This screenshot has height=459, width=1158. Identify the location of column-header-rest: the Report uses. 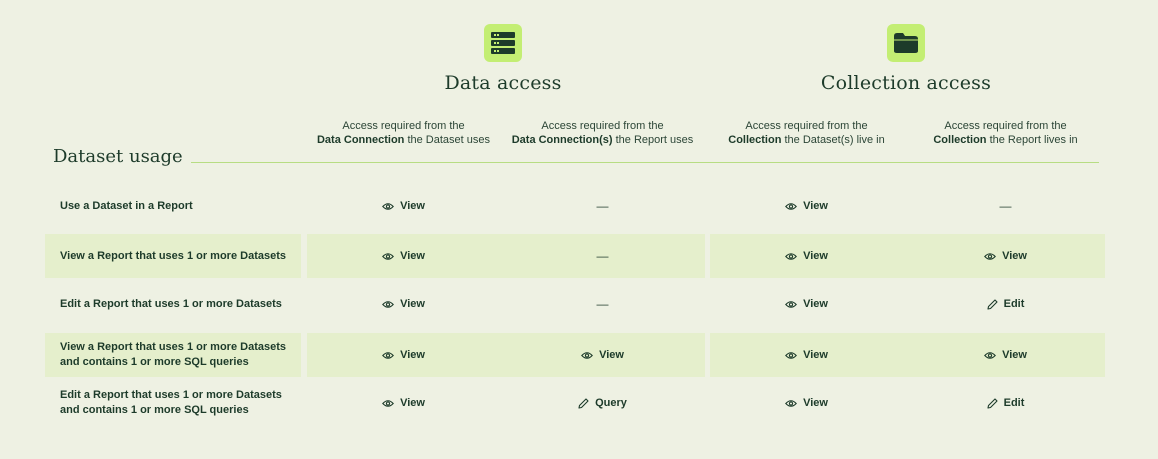
(653, 140).